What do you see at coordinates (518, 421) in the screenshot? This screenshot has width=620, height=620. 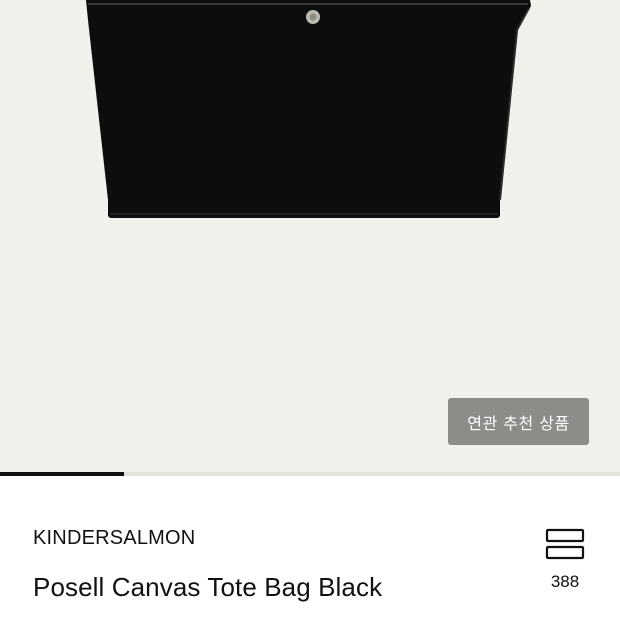 I see `related-products-button: 연관 추천 상품` at bounding box center [518, 421].